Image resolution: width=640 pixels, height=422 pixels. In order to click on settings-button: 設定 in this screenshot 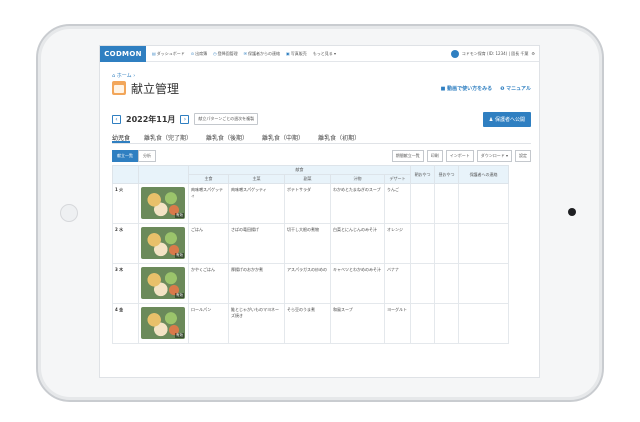, I will do `click(523, 155)`.